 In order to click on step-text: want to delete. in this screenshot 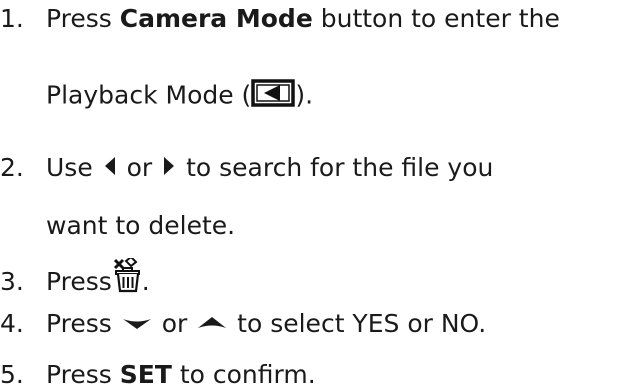, I will do `click(141, 225)`.